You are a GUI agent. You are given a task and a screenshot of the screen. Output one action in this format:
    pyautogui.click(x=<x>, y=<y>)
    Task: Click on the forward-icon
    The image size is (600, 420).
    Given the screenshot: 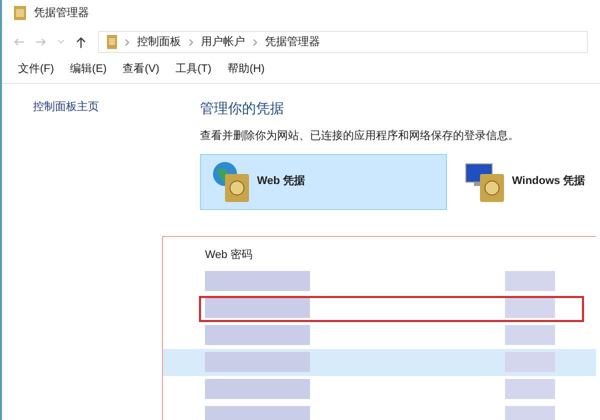 What is the action you would take?
    pyautogui.click(x=41, y=42)
    